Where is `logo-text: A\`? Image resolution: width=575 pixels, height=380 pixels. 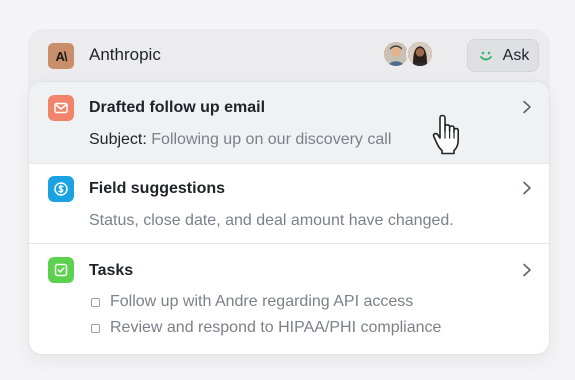 logo-text: A\ is located at coordinates (61, 56).